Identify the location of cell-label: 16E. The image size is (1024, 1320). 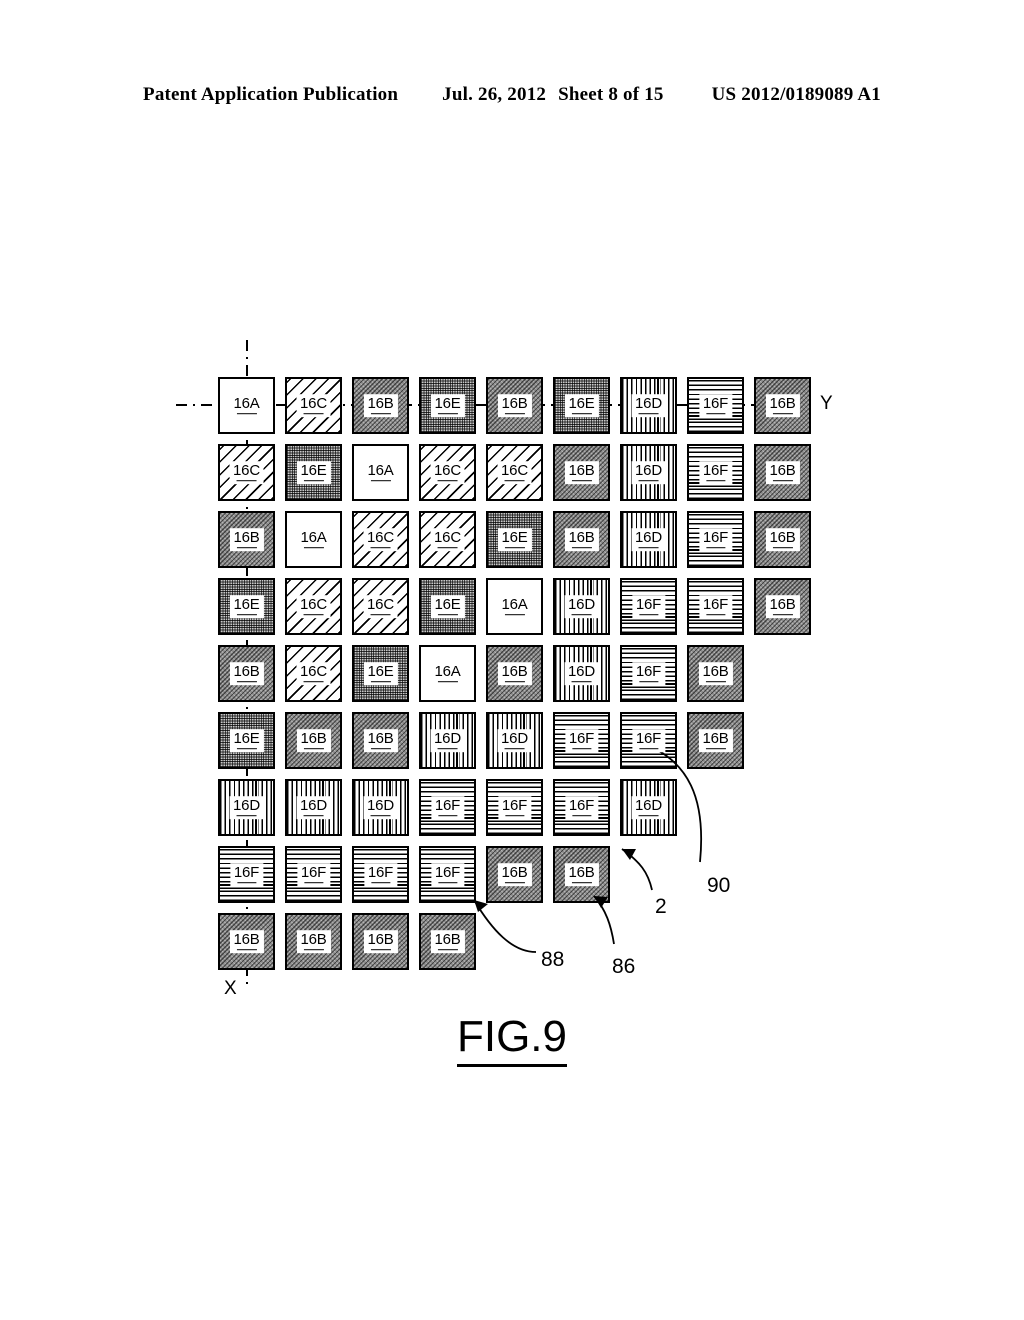
(380, 673).